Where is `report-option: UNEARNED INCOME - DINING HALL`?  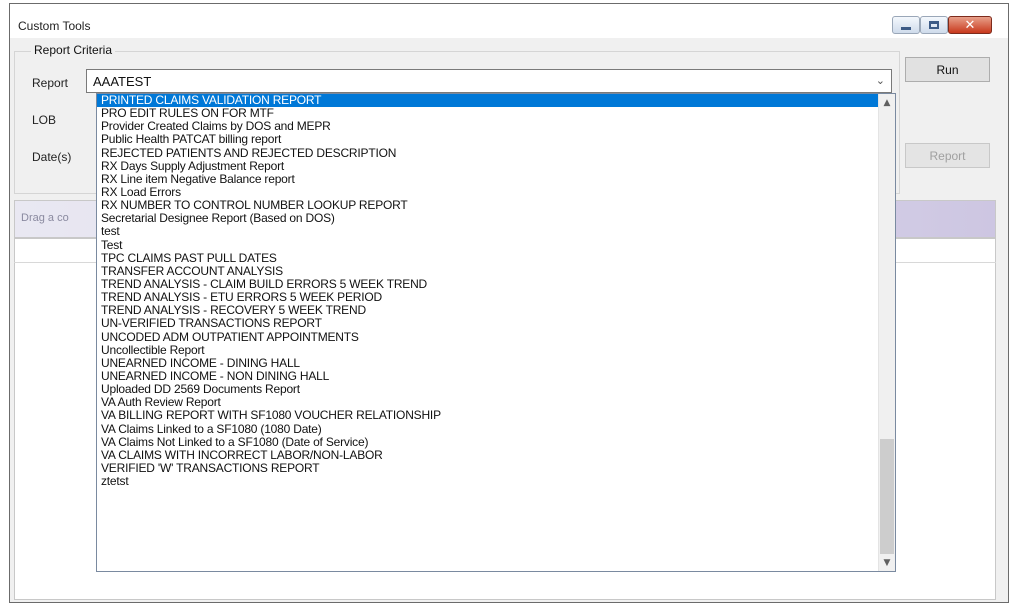
report-option: UNEARNED INCOME - DINING HALL is located at coordinates (488, 363).